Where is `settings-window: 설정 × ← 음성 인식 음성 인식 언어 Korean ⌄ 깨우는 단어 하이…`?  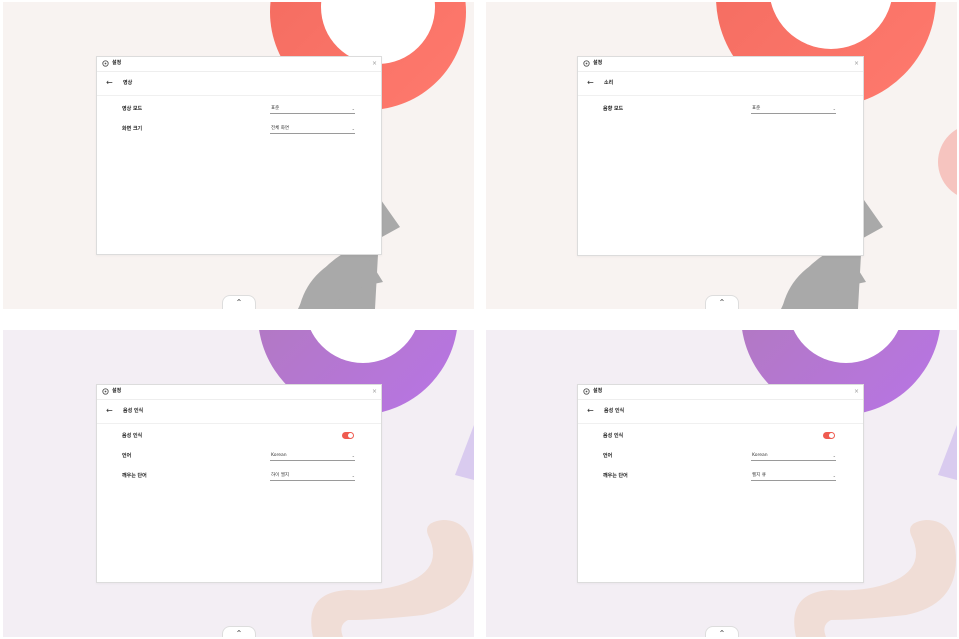
settings-window: 설정 × ← 음성 인식 음성 인식 언어 Korean ⌄ 깨우는 단어 하이… is located at coordinates (239, 483).